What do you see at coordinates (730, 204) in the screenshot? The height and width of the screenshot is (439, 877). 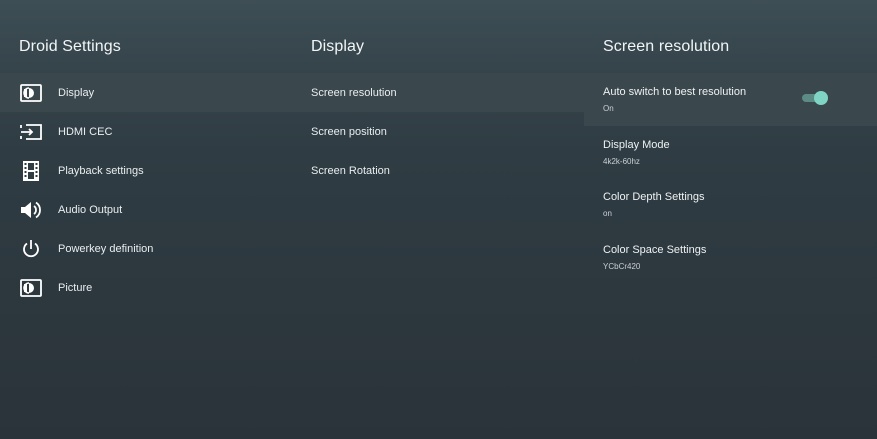 I see `setting-color-depth: Color Depth Settings on` at bounding box center [730, 204].